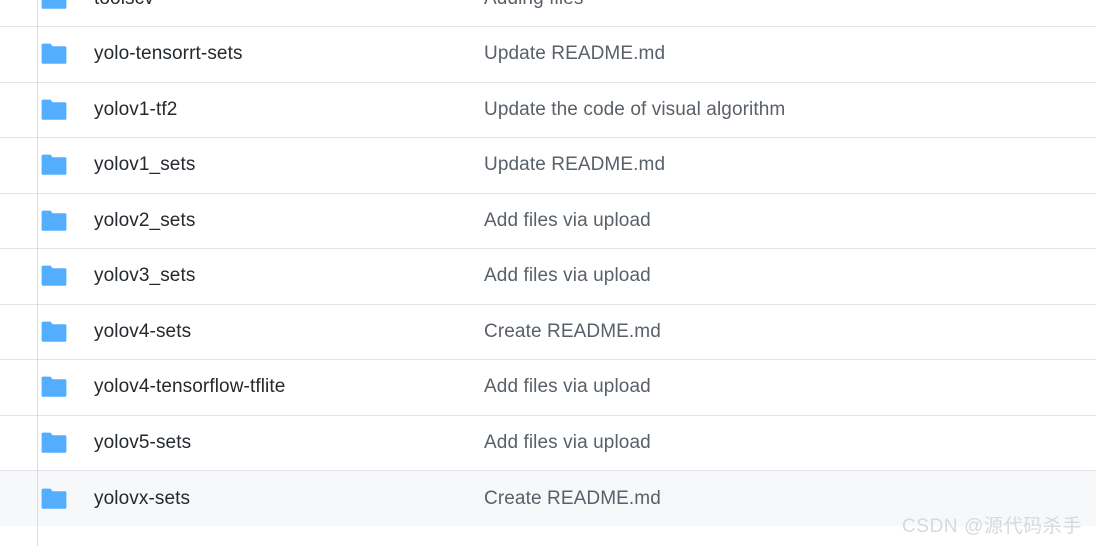  I want to click on commit-message-link: Adding files, so click(533, 4).